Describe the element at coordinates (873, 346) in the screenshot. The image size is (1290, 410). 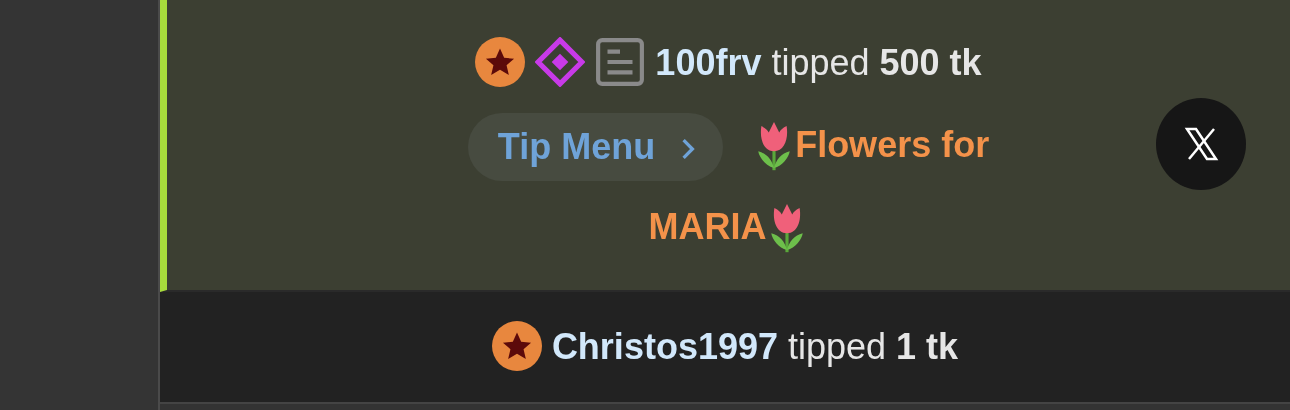
I see `tip-text: tipped 1 tk` at that location.